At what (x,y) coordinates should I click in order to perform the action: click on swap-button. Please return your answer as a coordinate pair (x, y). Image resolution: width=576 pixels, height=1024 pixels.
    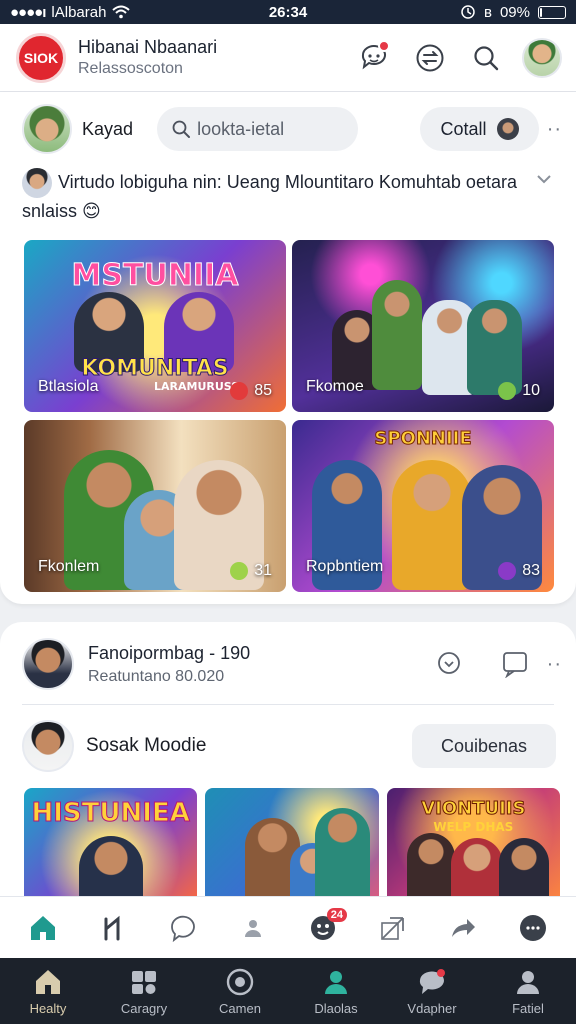
    Looking at the image, I should click on (430, 58).